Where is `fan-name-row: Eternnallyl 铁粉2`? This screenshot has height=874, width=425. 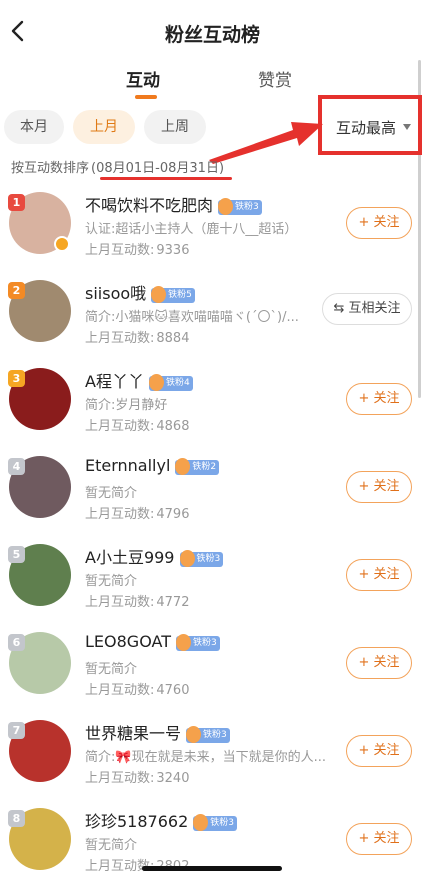
fan-name-row: Eternnallyl 铁粉2 is located at coordinates (152, 465).